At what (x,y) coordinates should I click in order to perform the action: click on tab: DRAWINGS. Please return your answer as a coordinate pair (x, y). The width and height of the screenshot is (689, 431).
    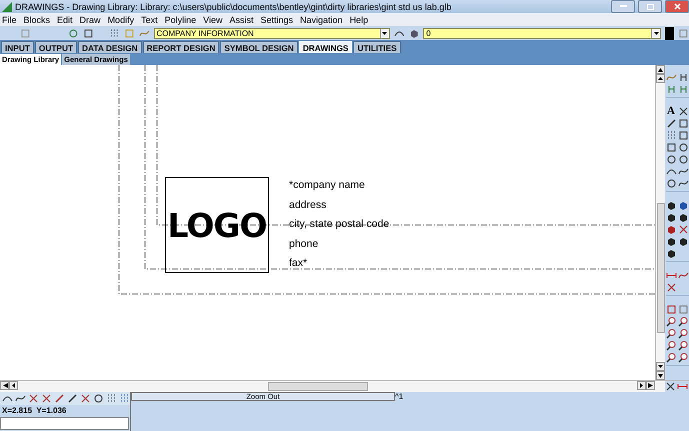
    Looking at the image, I should click on (325, 47).